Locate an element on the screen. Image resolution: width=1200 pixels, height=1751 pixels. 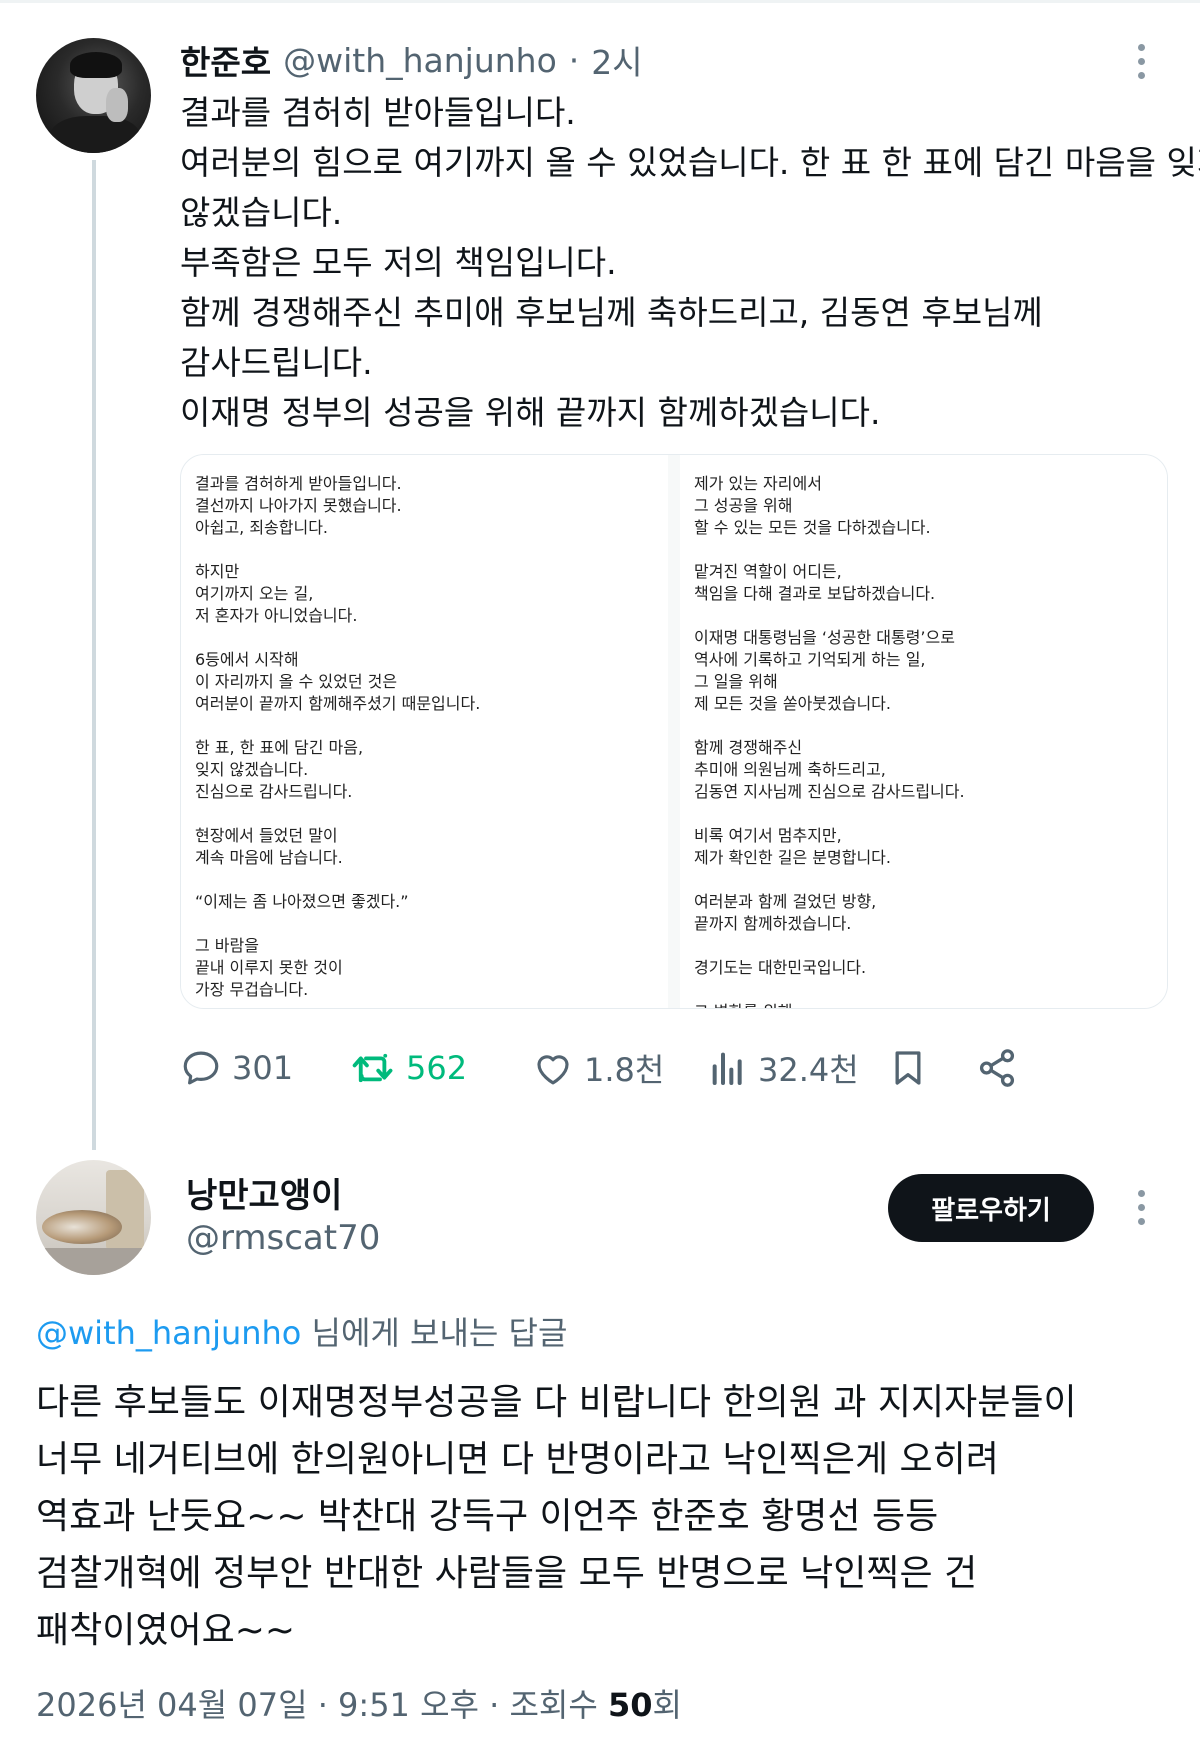
image-text-line: 끝까지 함께하겠습니다. is located at coordinates (773, 923).